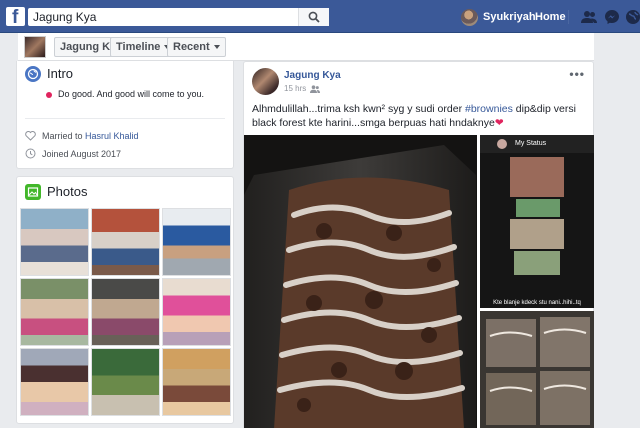 This screenshot has width=640, height=428. I want to click on heart-icon, so click(30, 136).